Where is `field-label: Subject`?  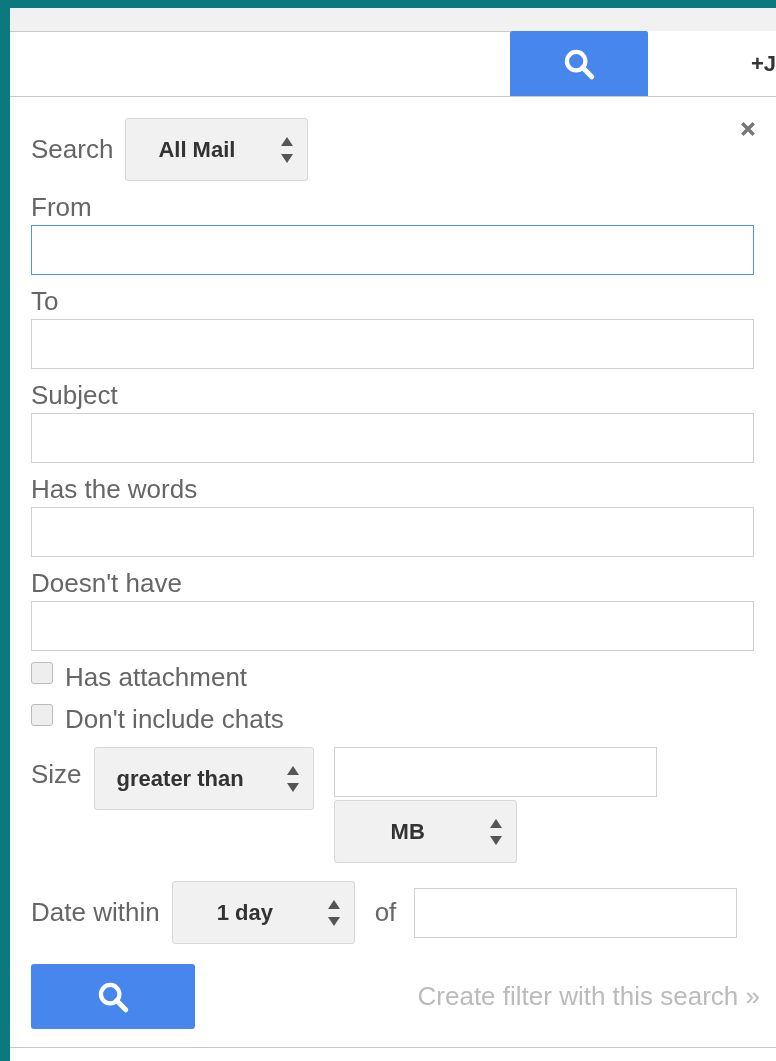
field-label: Subject is located at coordinates (75, 395).